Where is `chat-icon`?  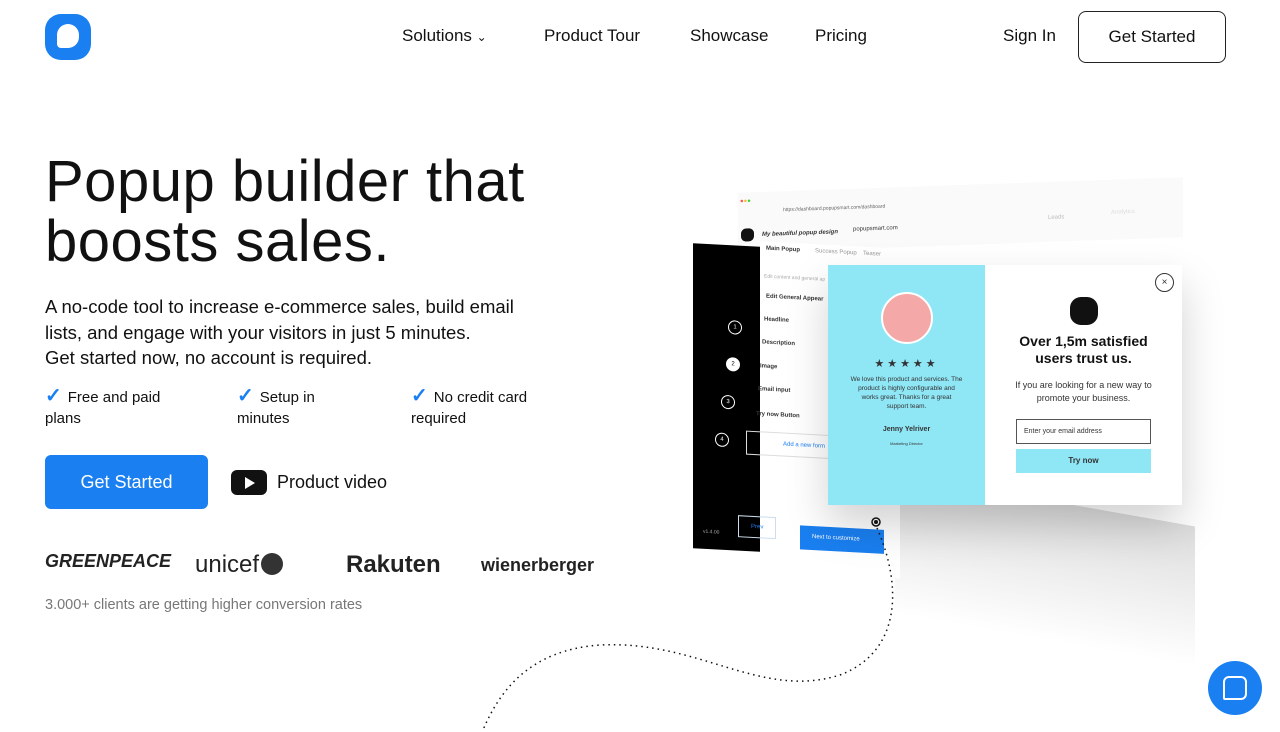
chat-icon is located at coordinates (1235, 688).